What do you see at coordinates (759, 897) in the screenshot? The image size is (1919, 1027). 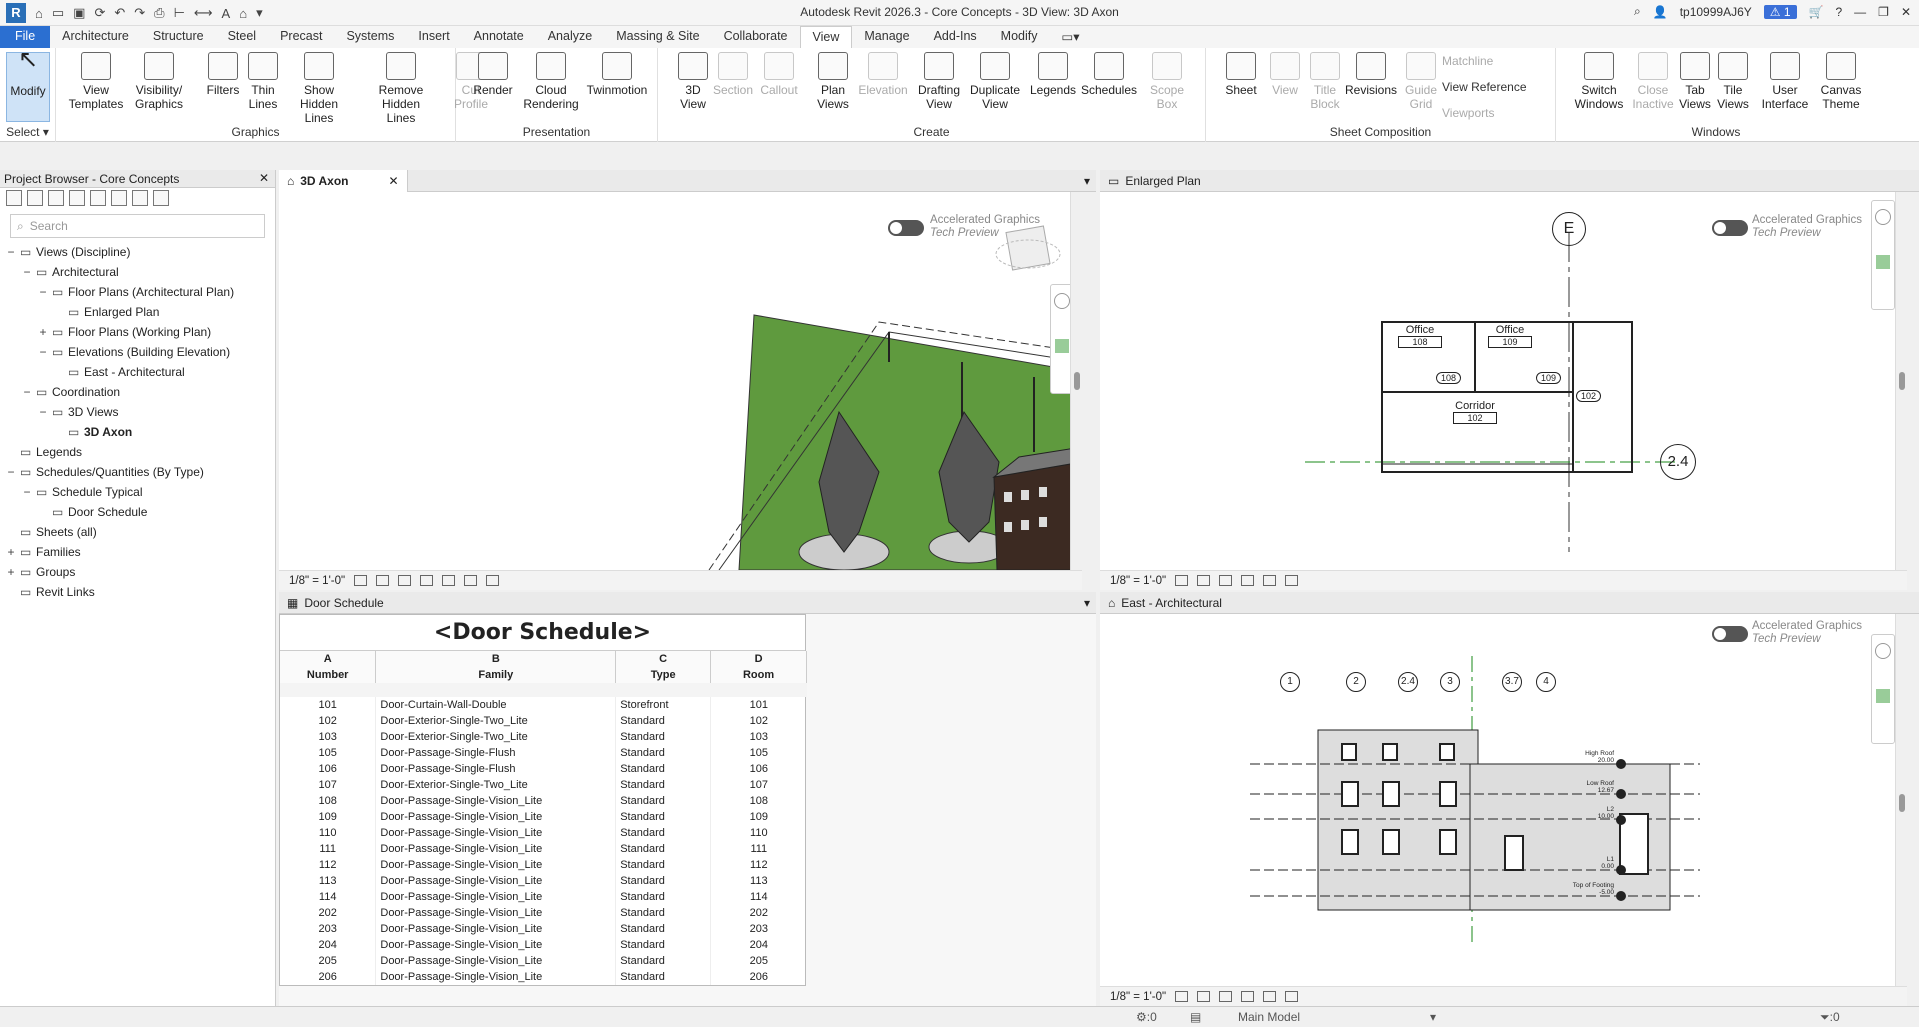 I see `schedule-cell: 114` at bounding box center [759, 897].